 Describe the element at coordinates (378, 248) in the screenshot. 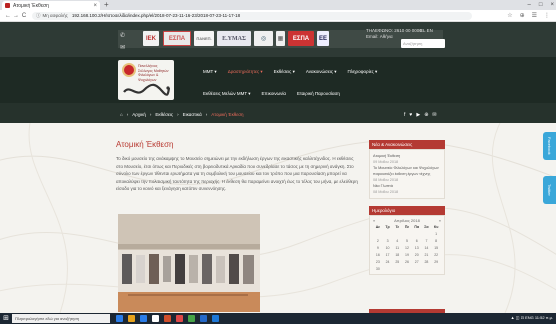

I see `calendar-day: 9` at that location.